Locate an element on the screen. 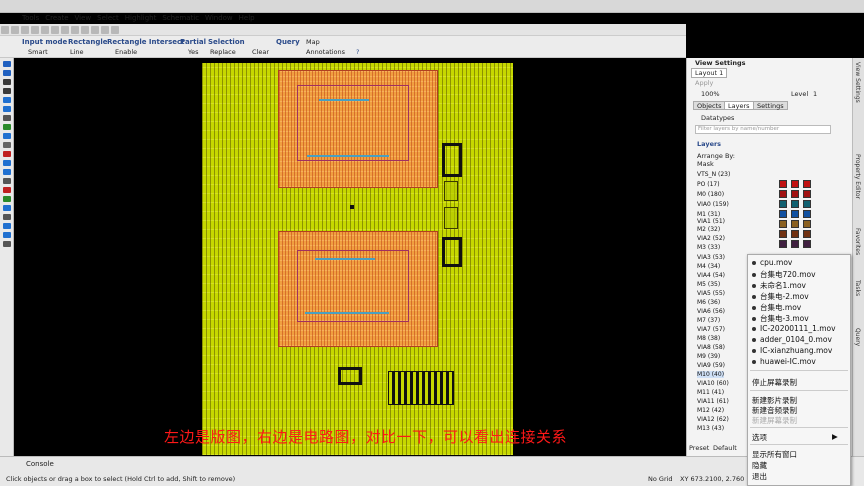 This screenshot has height=486, width=864. path-icon is located at coordinates (7, 82).